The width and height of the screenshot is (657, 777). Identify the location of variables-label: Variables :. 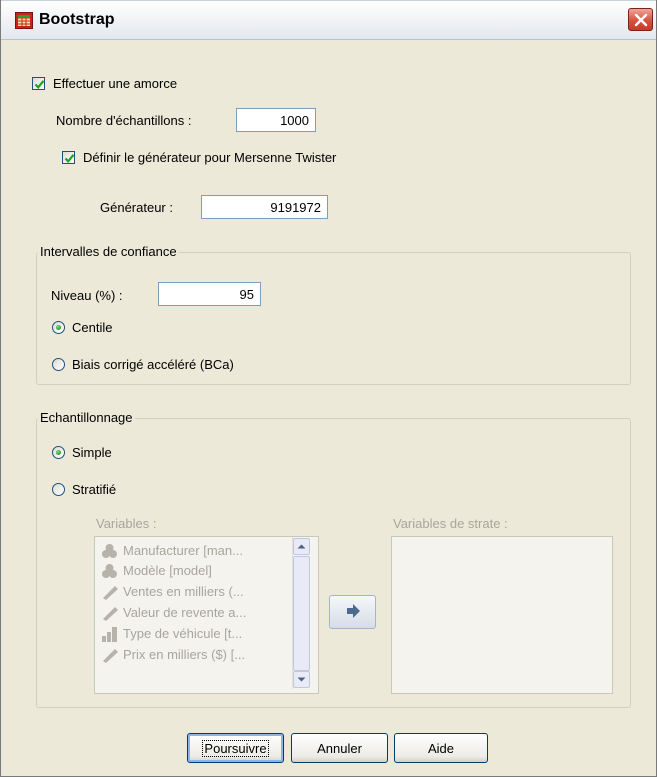
(126, 523).